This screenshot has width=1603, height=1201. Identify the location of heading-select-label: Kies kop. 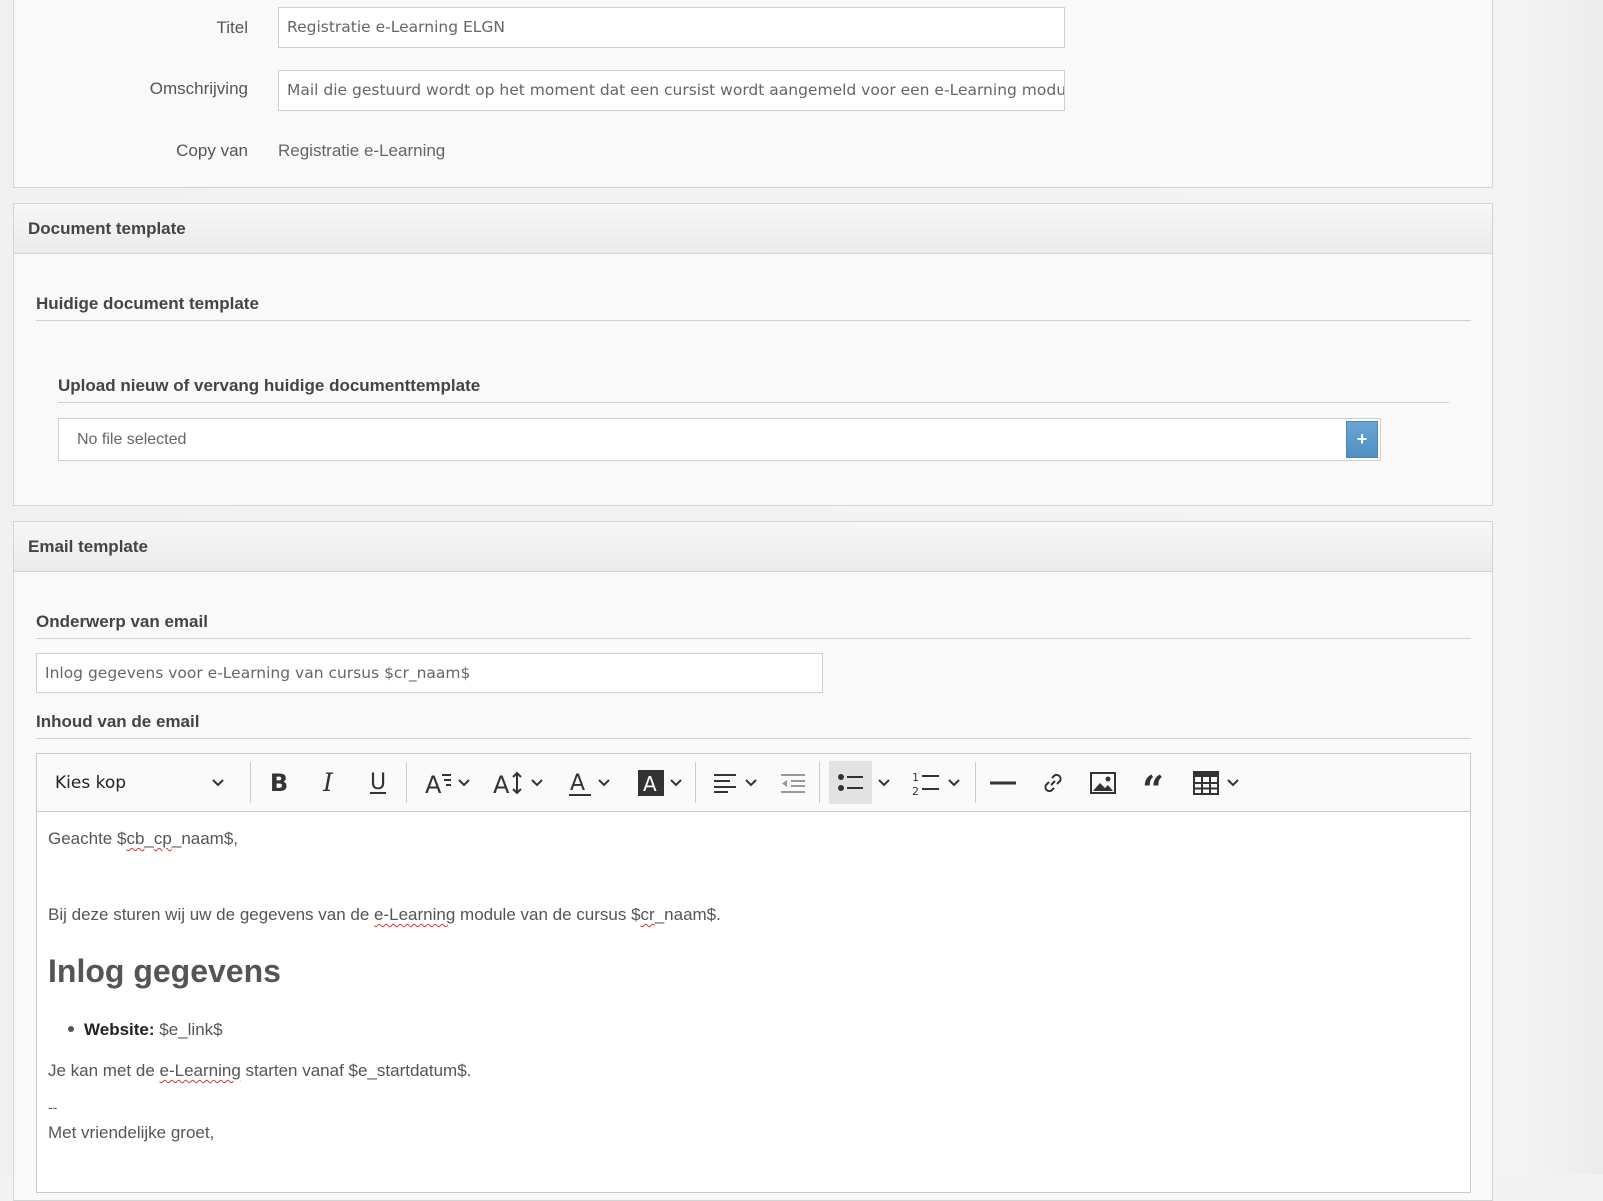
(91, 782).